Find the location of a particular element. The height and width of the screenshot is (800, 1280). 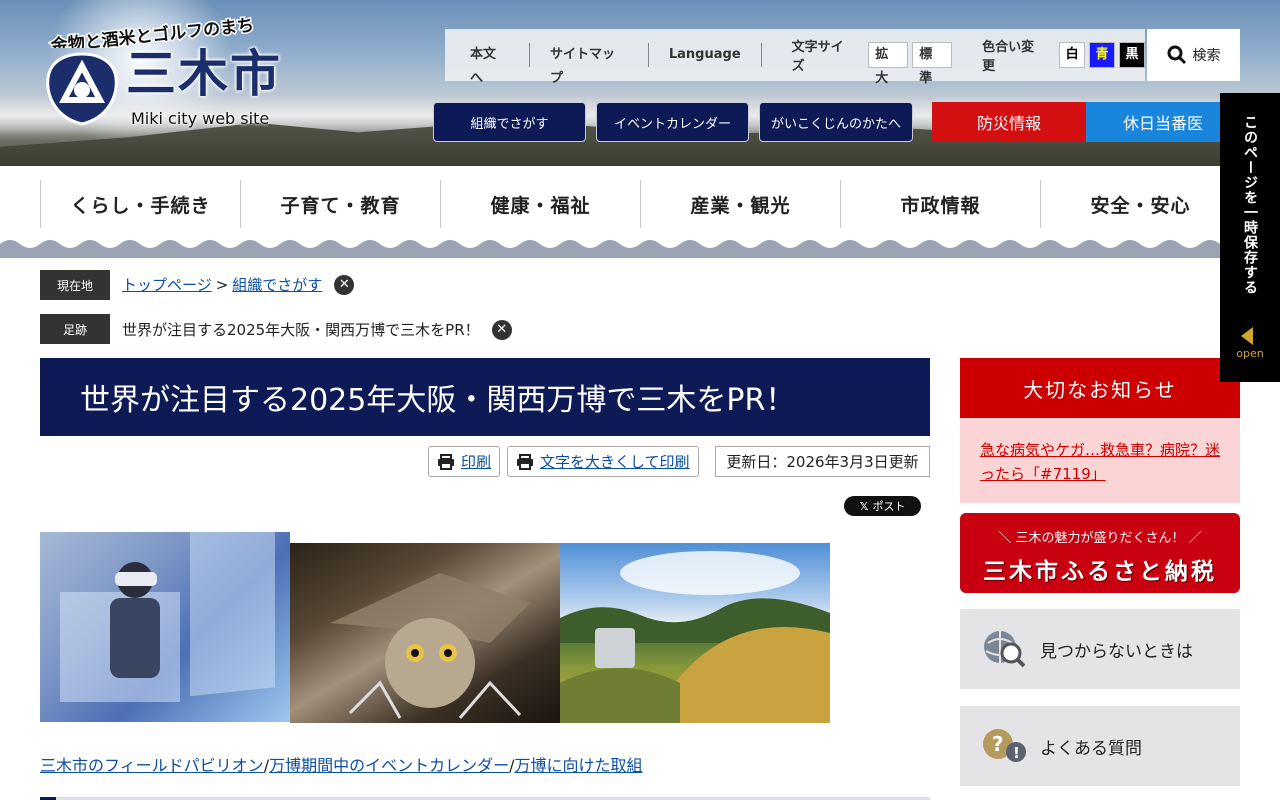

tagline: 金物と酒米とゴルフのまち is located at coordinates (152, 31).